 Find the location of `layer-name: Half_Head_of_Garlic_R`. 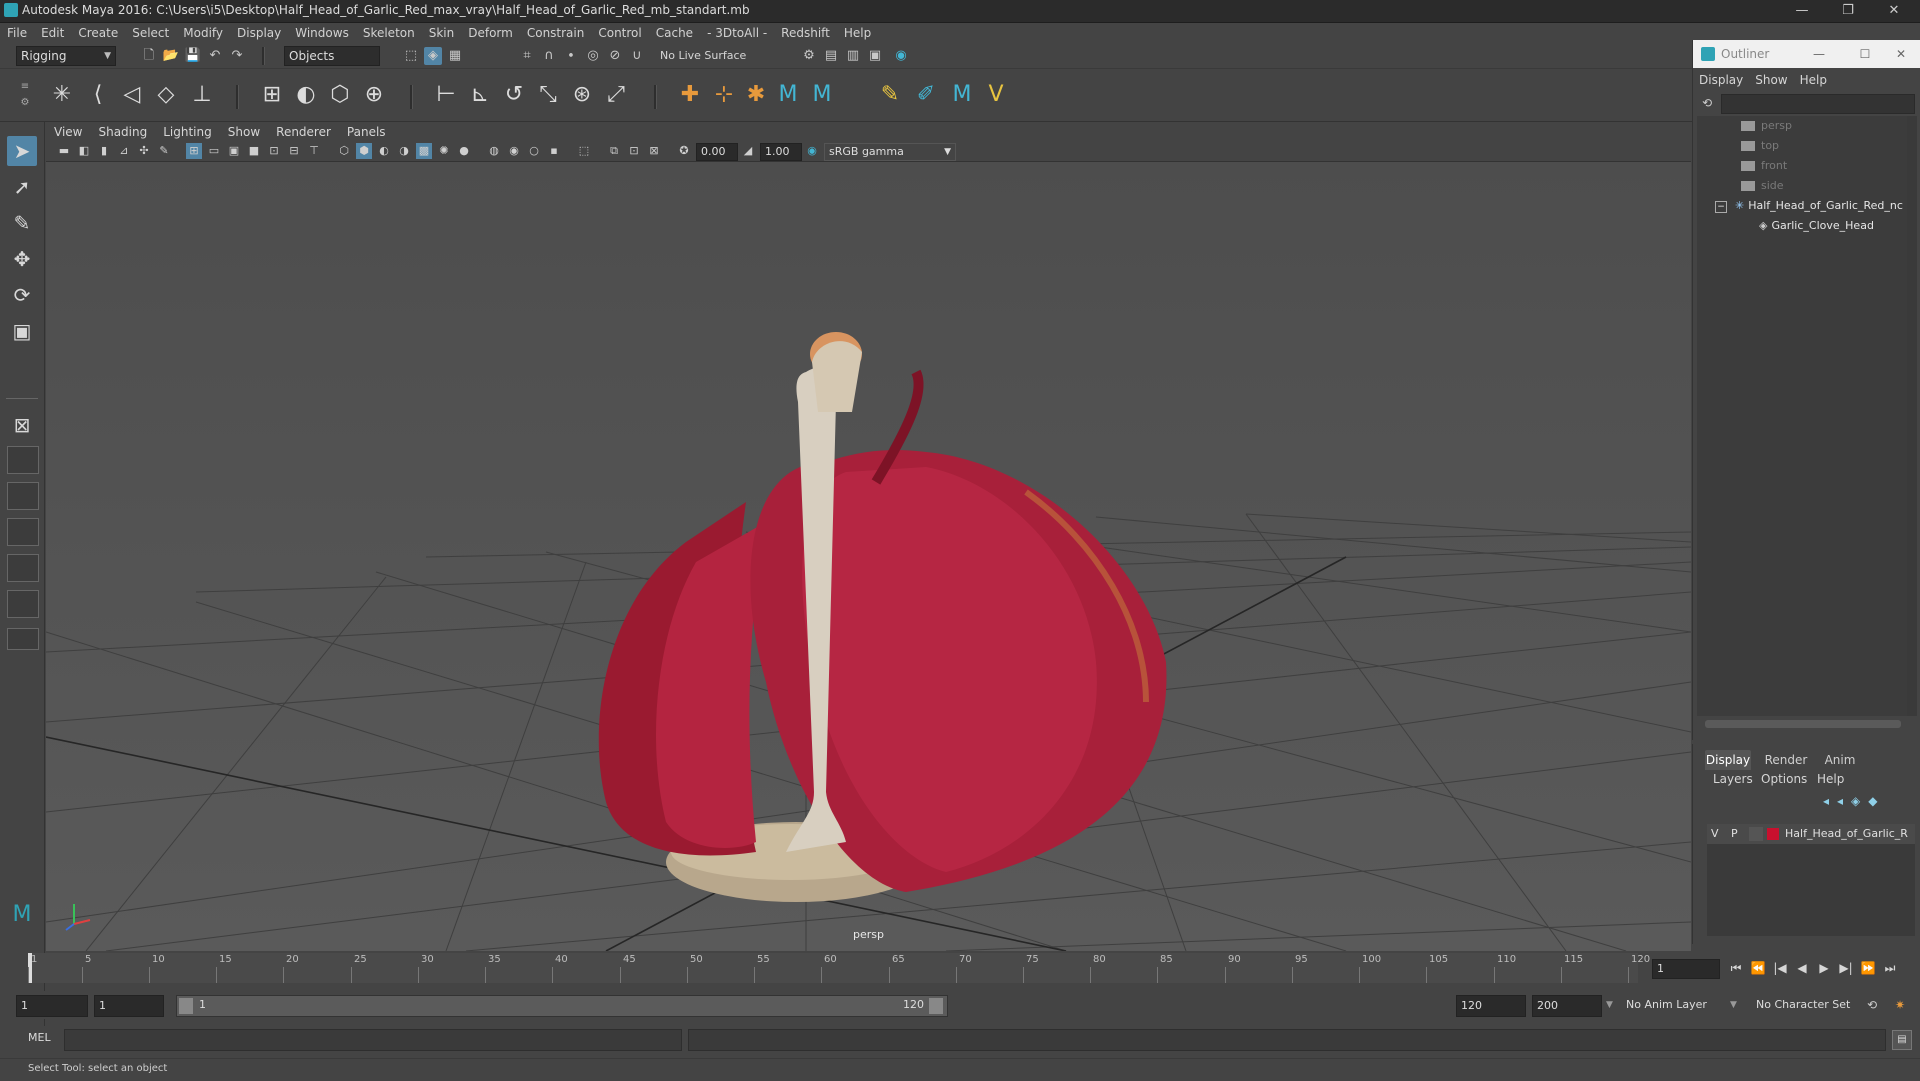

layer-name: Half_Head_of_Garlic_R is located at coordinates (1846, 834).